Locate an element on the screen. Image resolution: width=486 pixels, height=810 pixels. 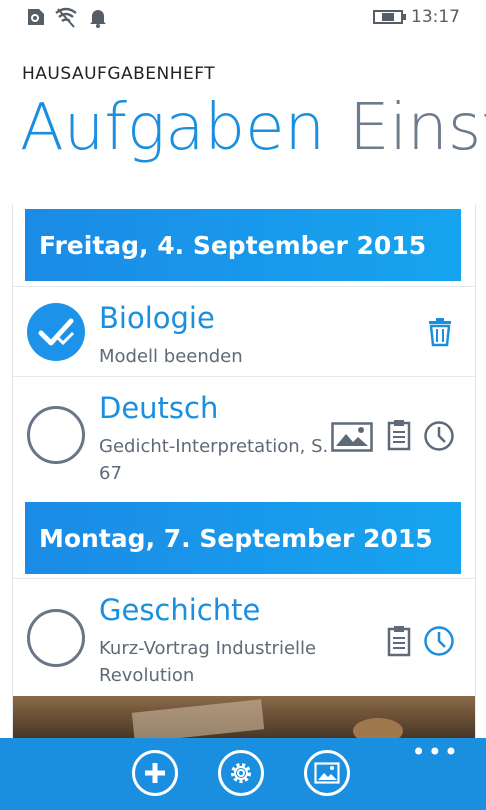
day-header: Freitag, 4. September 2015 is located at coordinates (243, 245).